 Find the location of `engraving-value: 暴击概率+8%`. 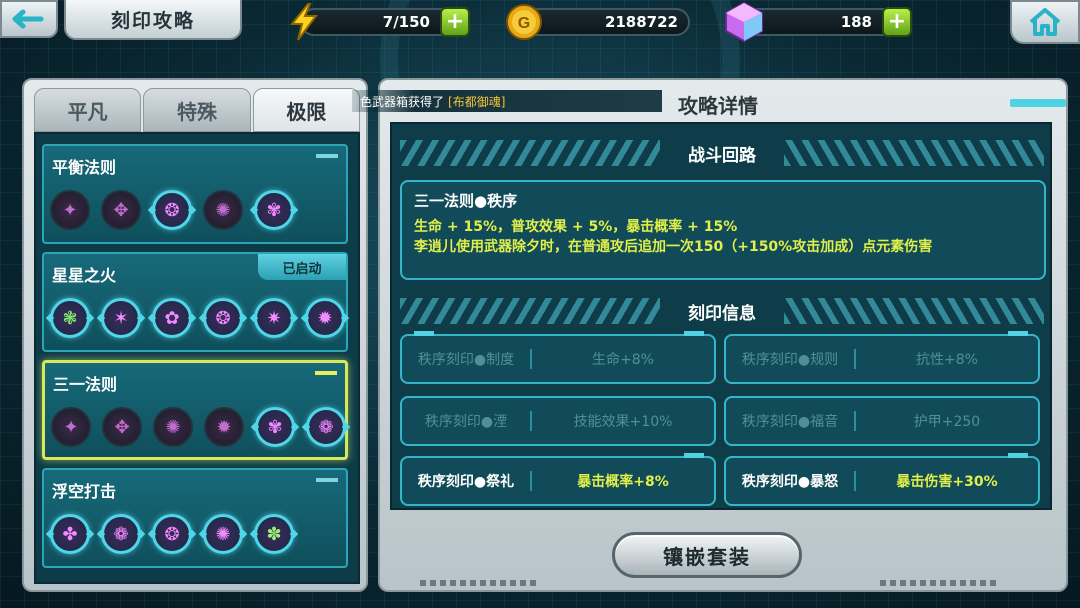

engraving-value: 暴击概率+8% is located at coordinates (623, 482).